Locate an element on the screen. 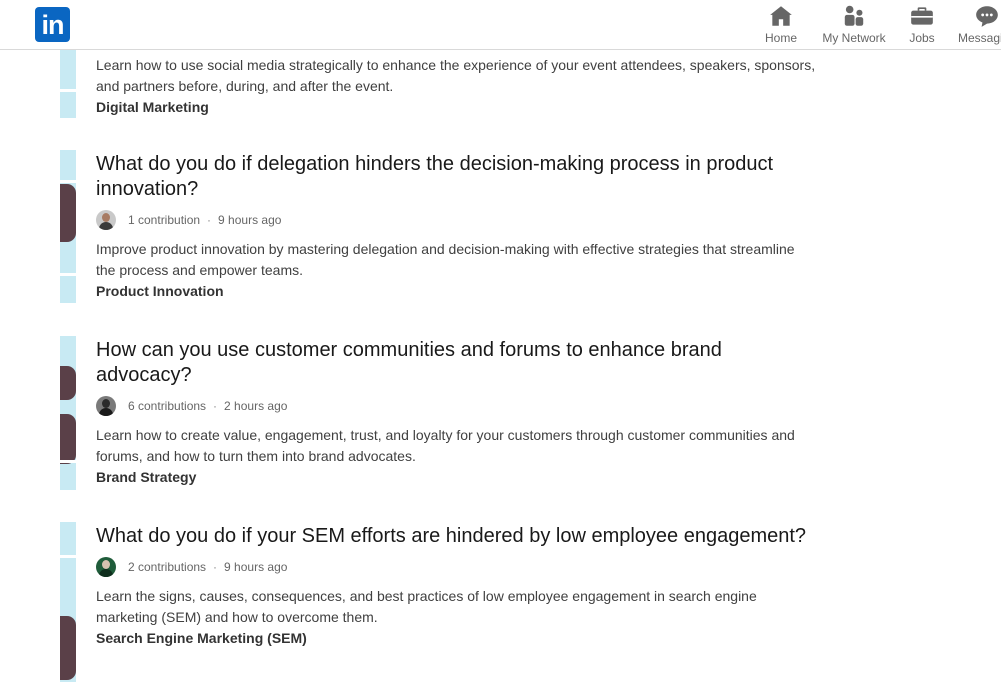  contribution-count: 2 contributions is located at coordinates (167, 567).